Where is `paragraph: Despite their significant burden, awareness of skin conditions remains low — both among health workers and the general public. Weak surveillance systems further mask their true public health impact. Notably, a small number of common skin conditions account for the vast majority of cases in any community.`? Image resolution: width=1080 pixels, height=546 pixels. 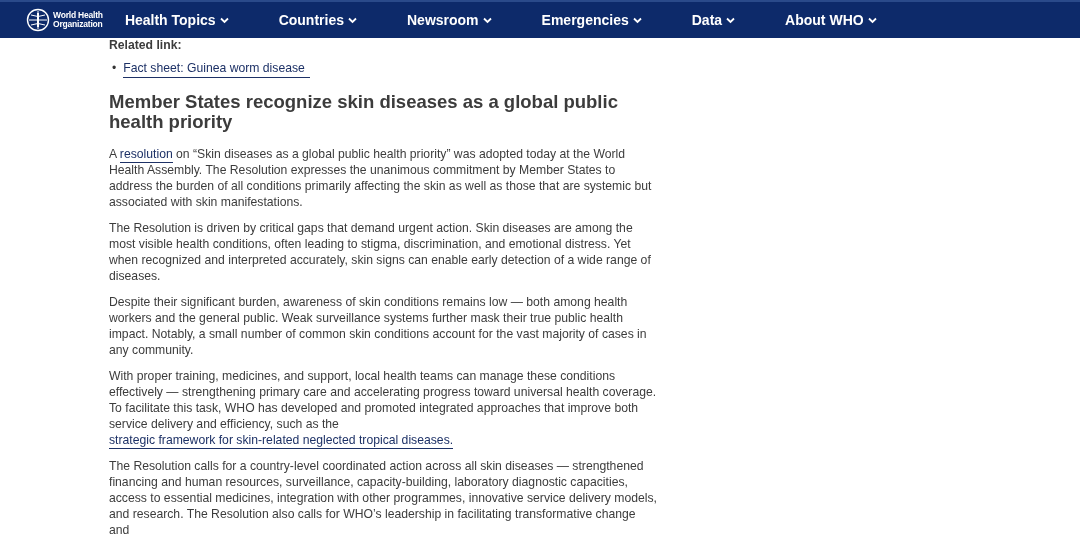
paragraph: Despite their significant burden, awareness of skin conditions remains low — both among health workers and the general public. Weak surveillance systems further mask their true public health impact. Notably, a small number of common skin conditions account for the vast majority of cases in any community. is located at coordinates (378, 326).